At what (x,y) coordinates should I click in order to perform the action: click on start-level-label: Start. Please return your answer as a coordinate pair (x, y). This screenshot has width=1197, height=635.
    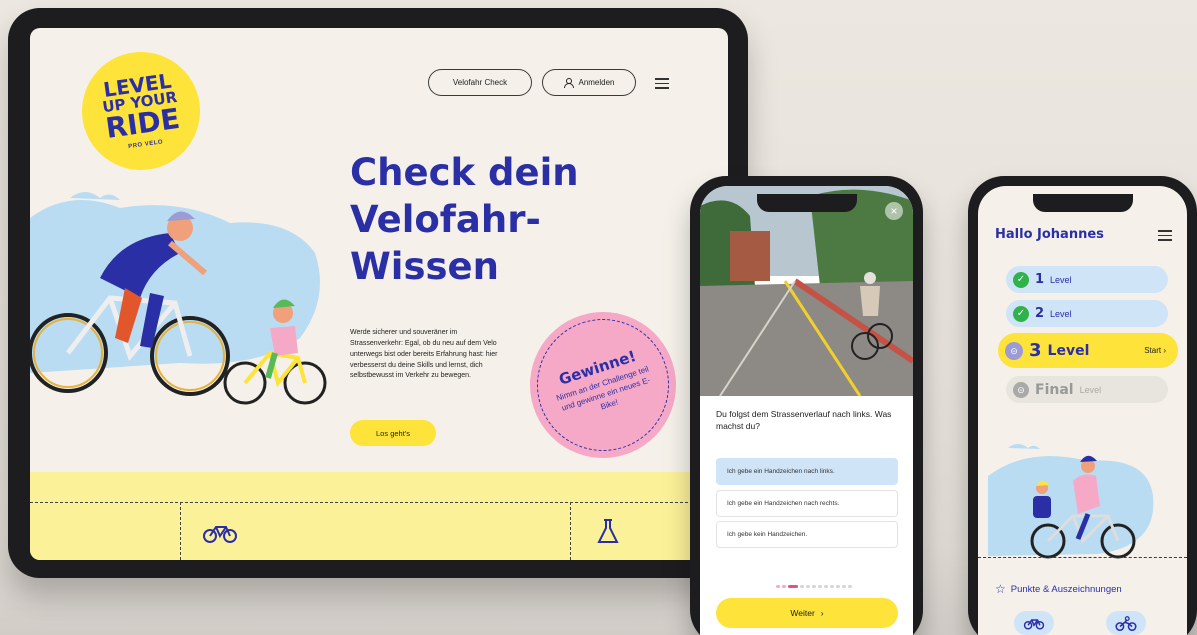
    Looking at the image, I should click on (1153, 350).